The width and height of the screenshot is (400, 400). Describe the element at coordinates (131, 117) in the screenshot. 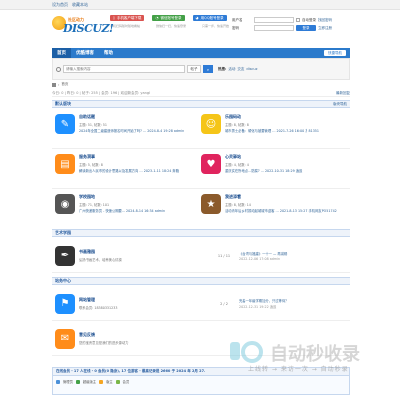

I see `forum-name: 自助话题` at that location.